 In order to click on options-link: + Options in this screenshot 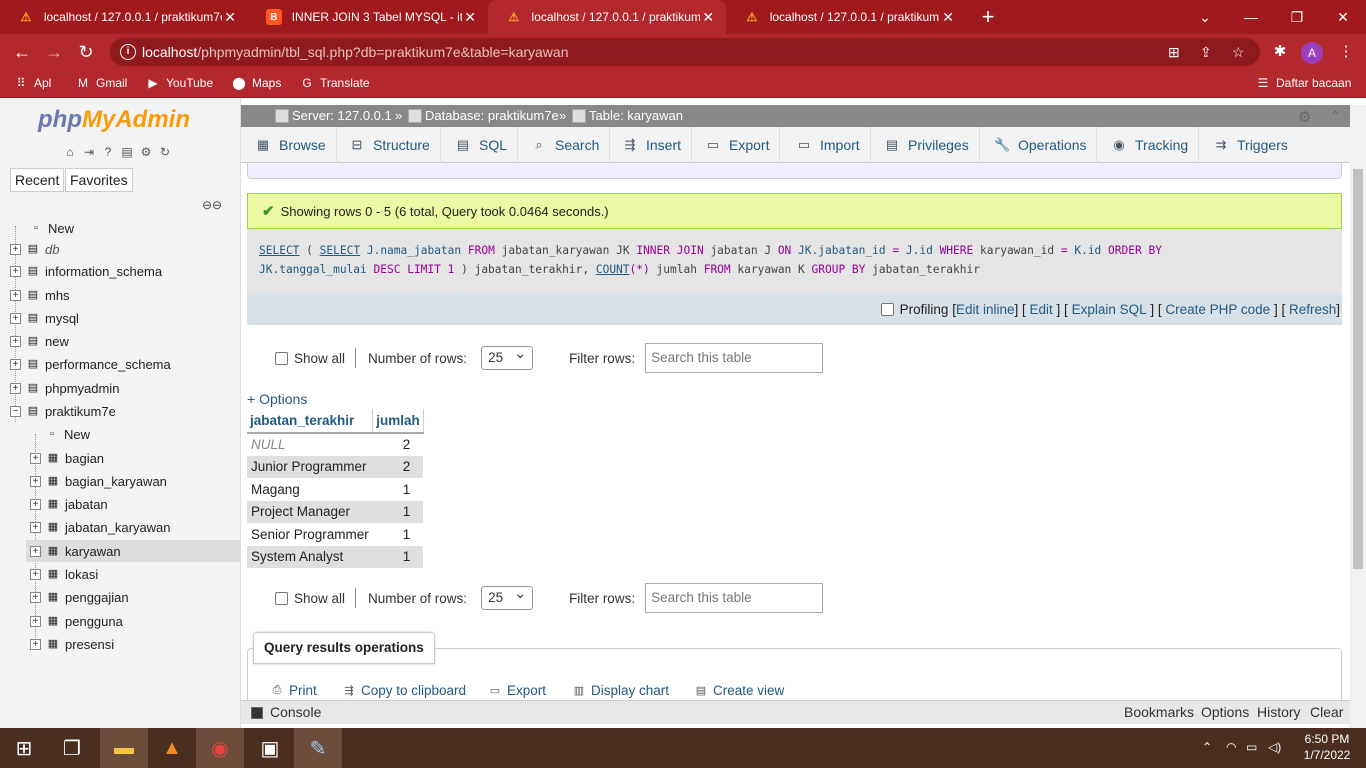, I will do `click(277, 399)`.